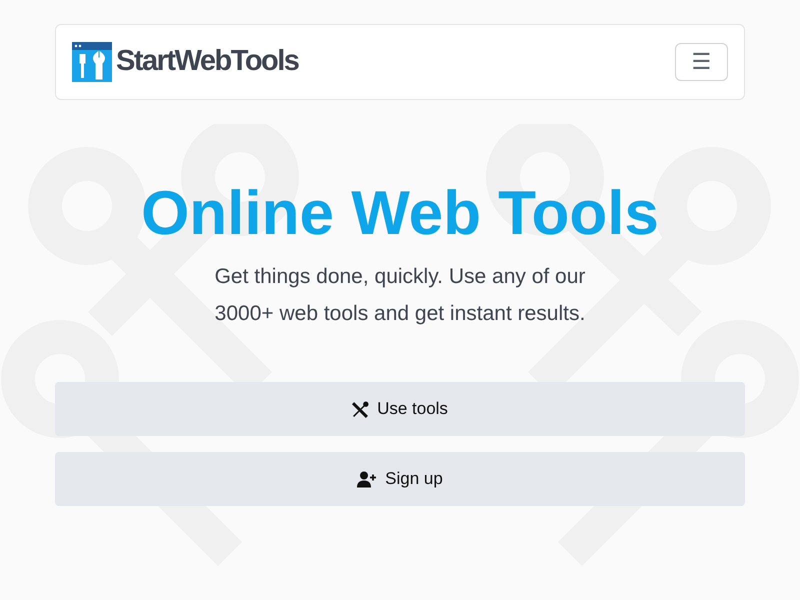  Describe the element at coordinates (207, 62) in the screenshot. I see `brand-name: StartWebTools` at that location.